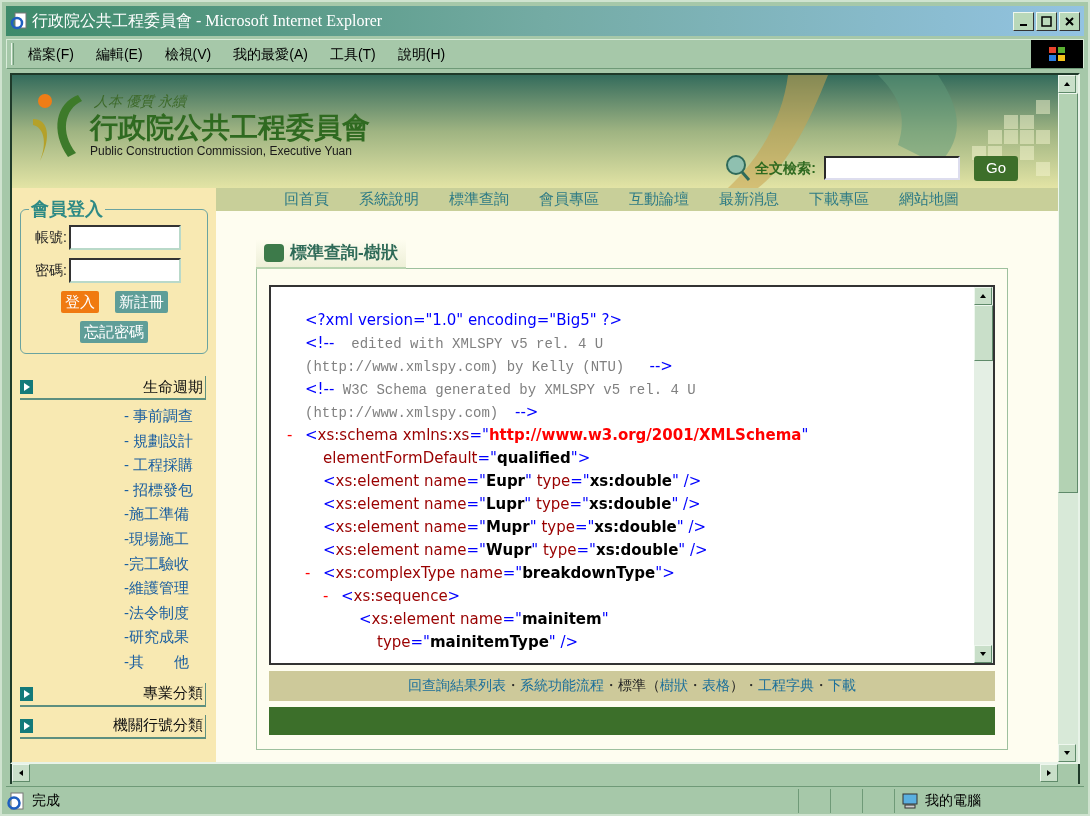 This screenshot has width=1090, height=816. I want to click on menu-item: 說明(H), so click(421, 54).